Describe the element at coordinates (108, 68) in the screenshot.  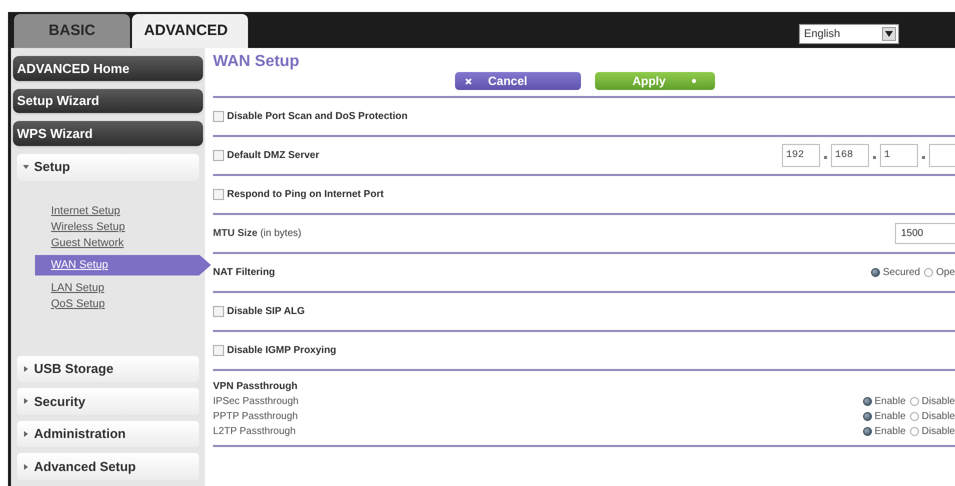
I see `nav-button: ADVANCED Home` at that location.